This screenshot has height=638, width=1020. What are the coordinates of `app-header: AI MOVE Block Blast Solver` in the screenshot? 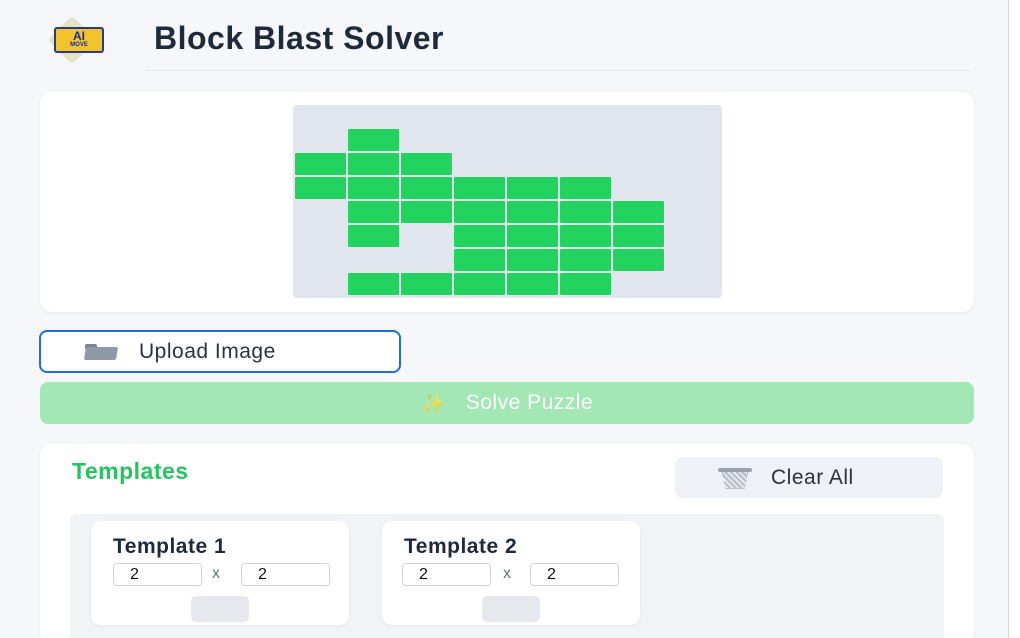 It's located at (504, 38).